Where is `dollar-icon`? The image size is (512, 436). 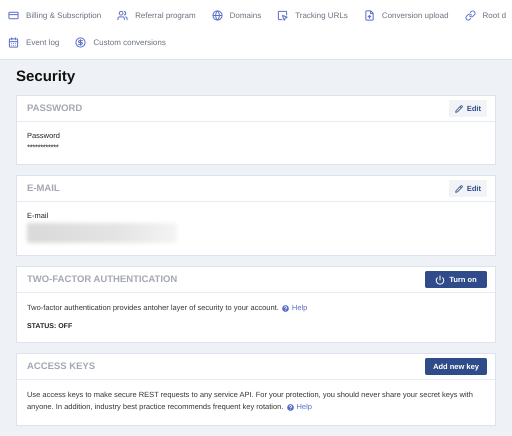
dollar-icon is located at coordinates (80, 42).